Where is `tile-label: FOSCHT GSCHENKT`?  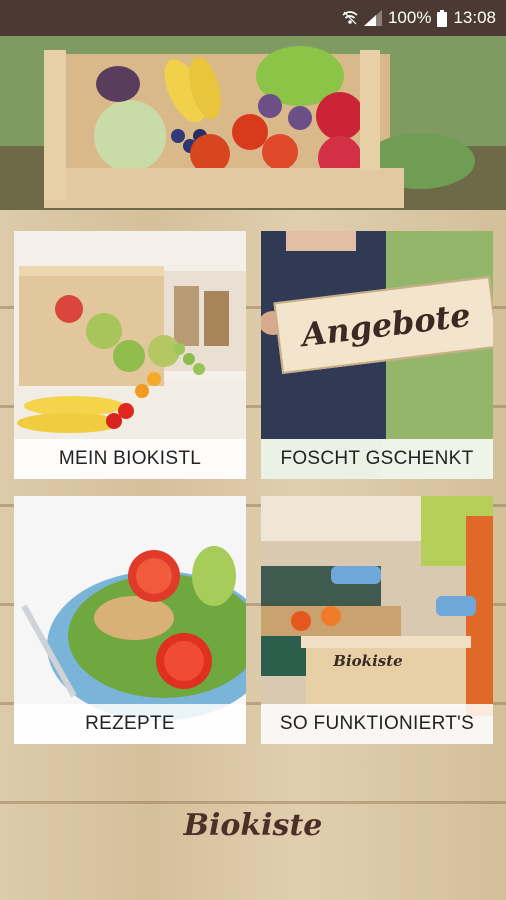
tile-label: FOSCHT GSCHENKT is located at coordinates (377, 459).